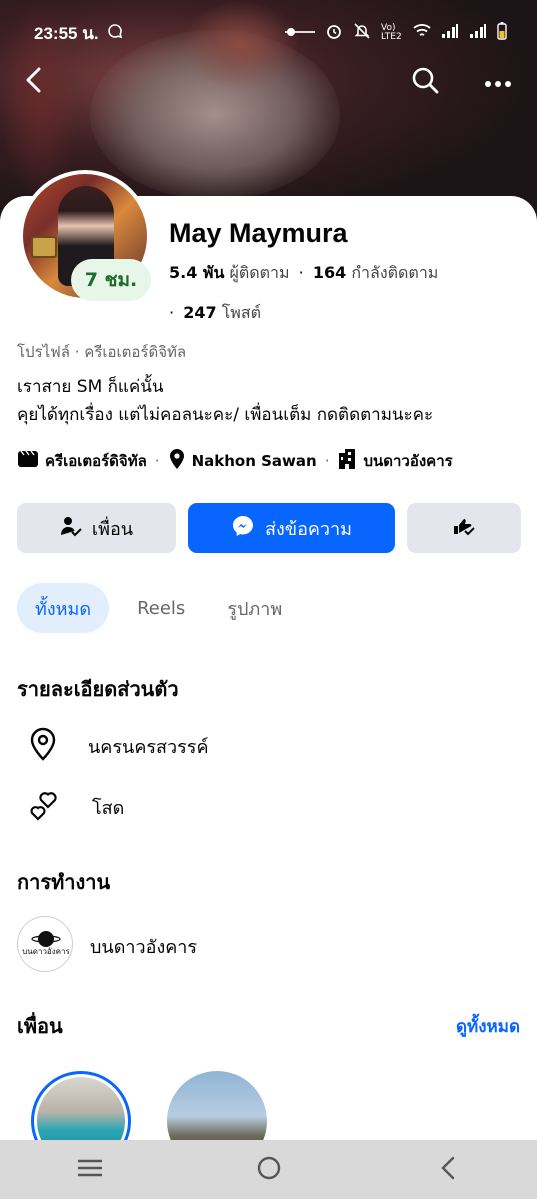  I want to click on more-options-button, so click(498, 82).